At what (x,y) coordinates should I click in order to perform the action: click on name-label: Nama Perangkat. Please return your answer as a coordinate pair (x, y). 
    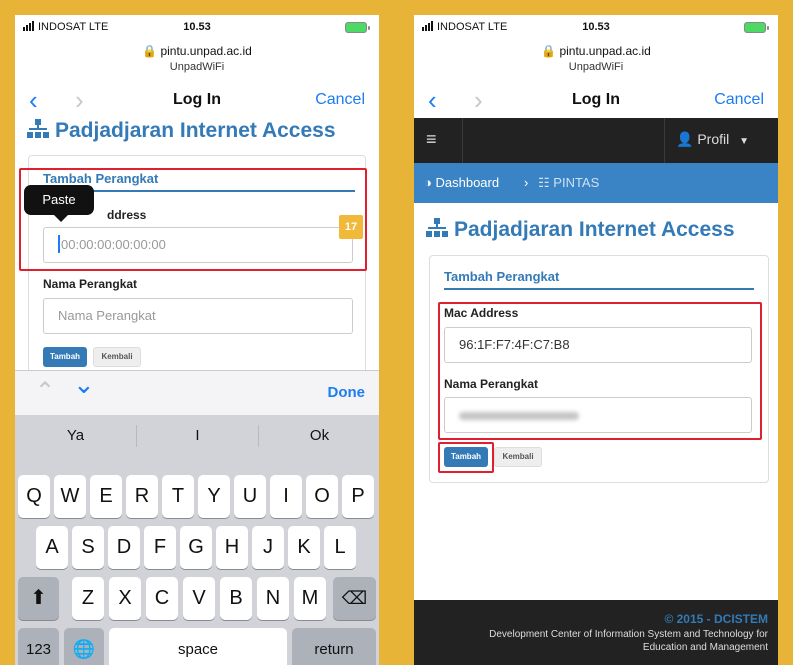
    Looking at the image, I should click on (90, 284).